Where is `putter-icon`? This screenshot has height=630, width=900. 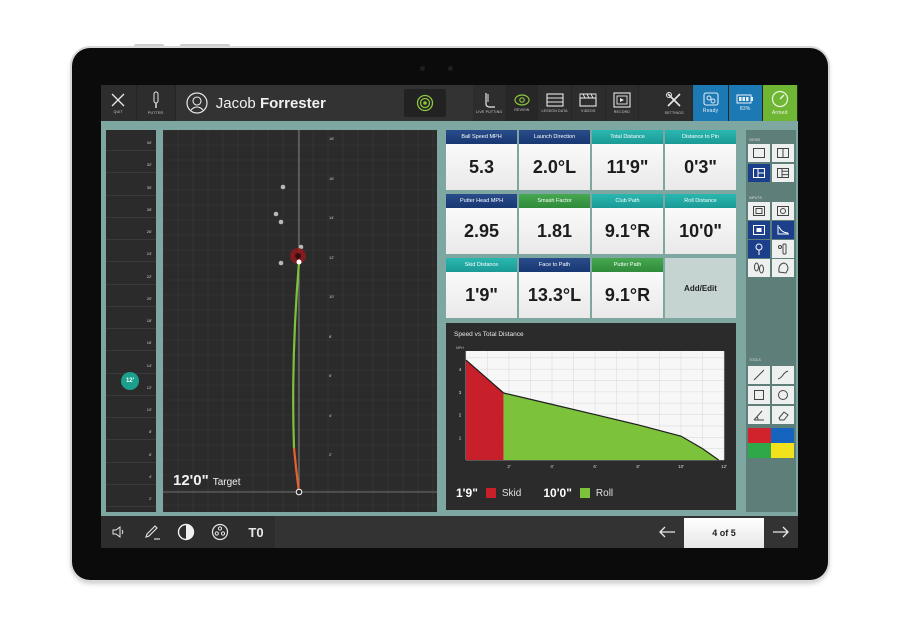
putter-icon is located at coordinates (156, 99).